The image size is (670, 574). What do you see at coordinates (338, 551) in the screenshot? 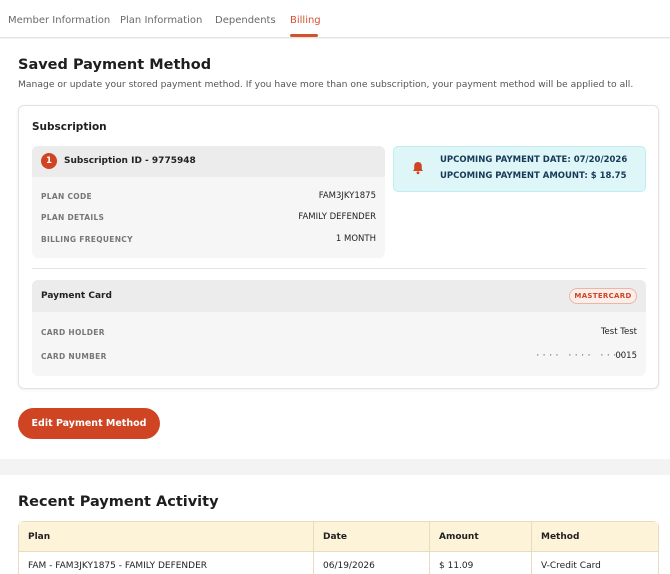
I see `row-divider` at bounding box center [338, 551].